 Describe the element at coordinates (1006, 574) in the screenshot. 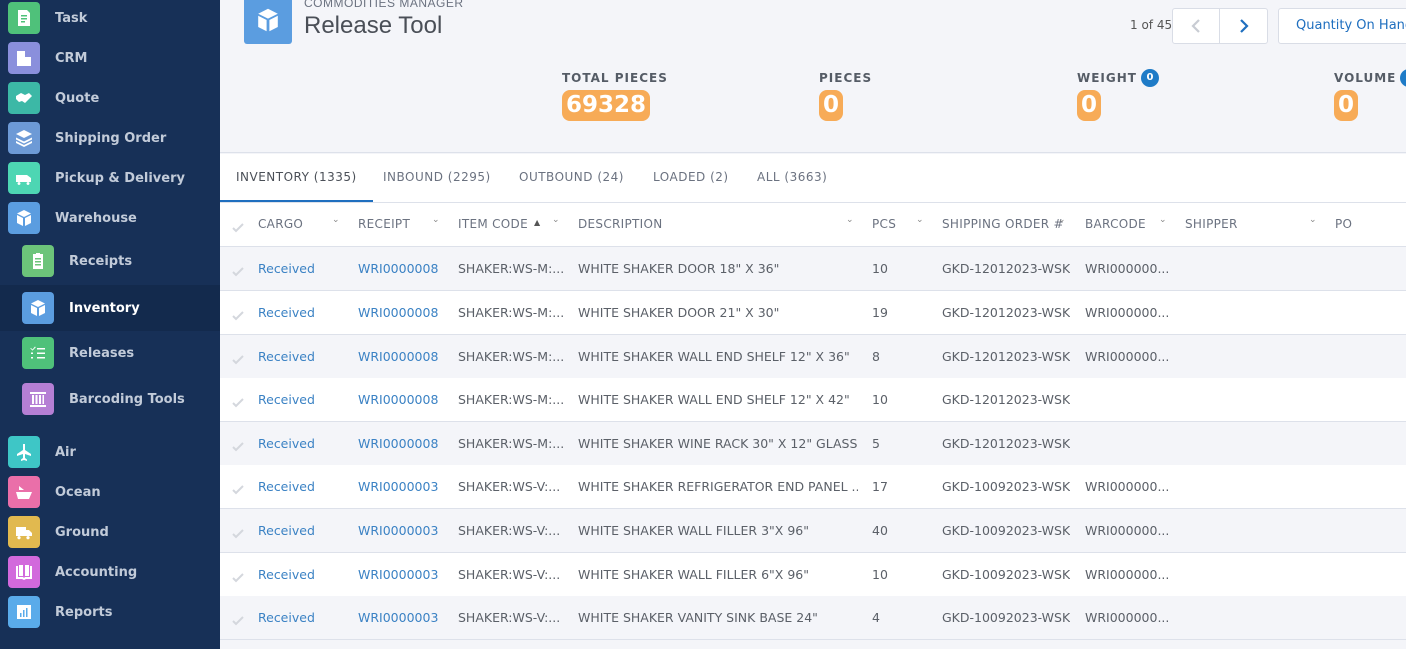

I see `cell-shipping-order: GKD-10092023-WSK` at that location.